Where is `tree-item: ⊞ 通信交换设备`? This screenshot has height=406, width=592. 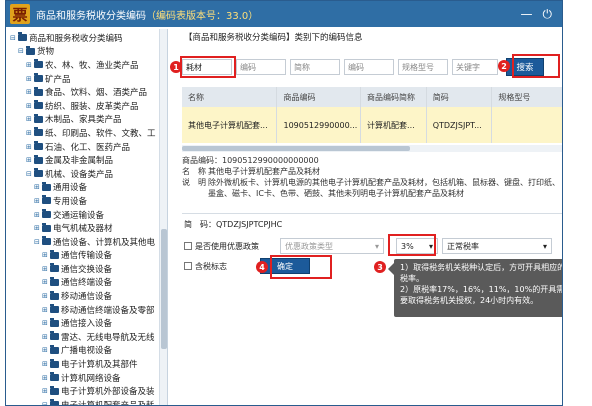 tree-item: ⊞ 通信交换设备 is located at coordinates (86, 269).